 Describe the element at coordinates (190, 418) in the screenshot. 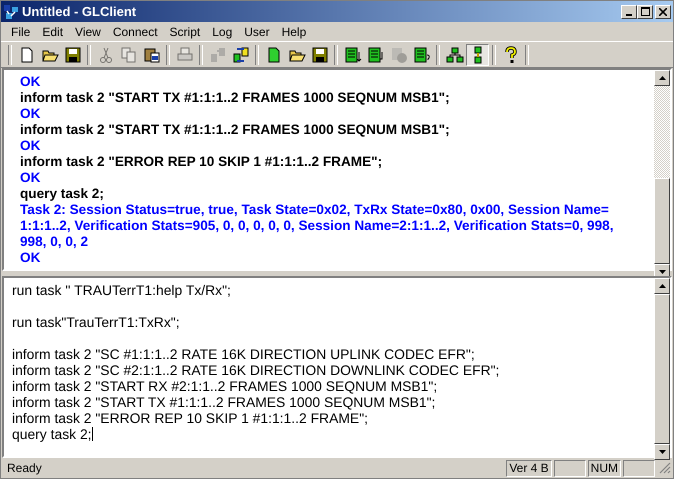

I see `script-line: inform task 2 "ERROR REP 10 SKIP 1 #1:1:1..2 FRAME";` at that location.